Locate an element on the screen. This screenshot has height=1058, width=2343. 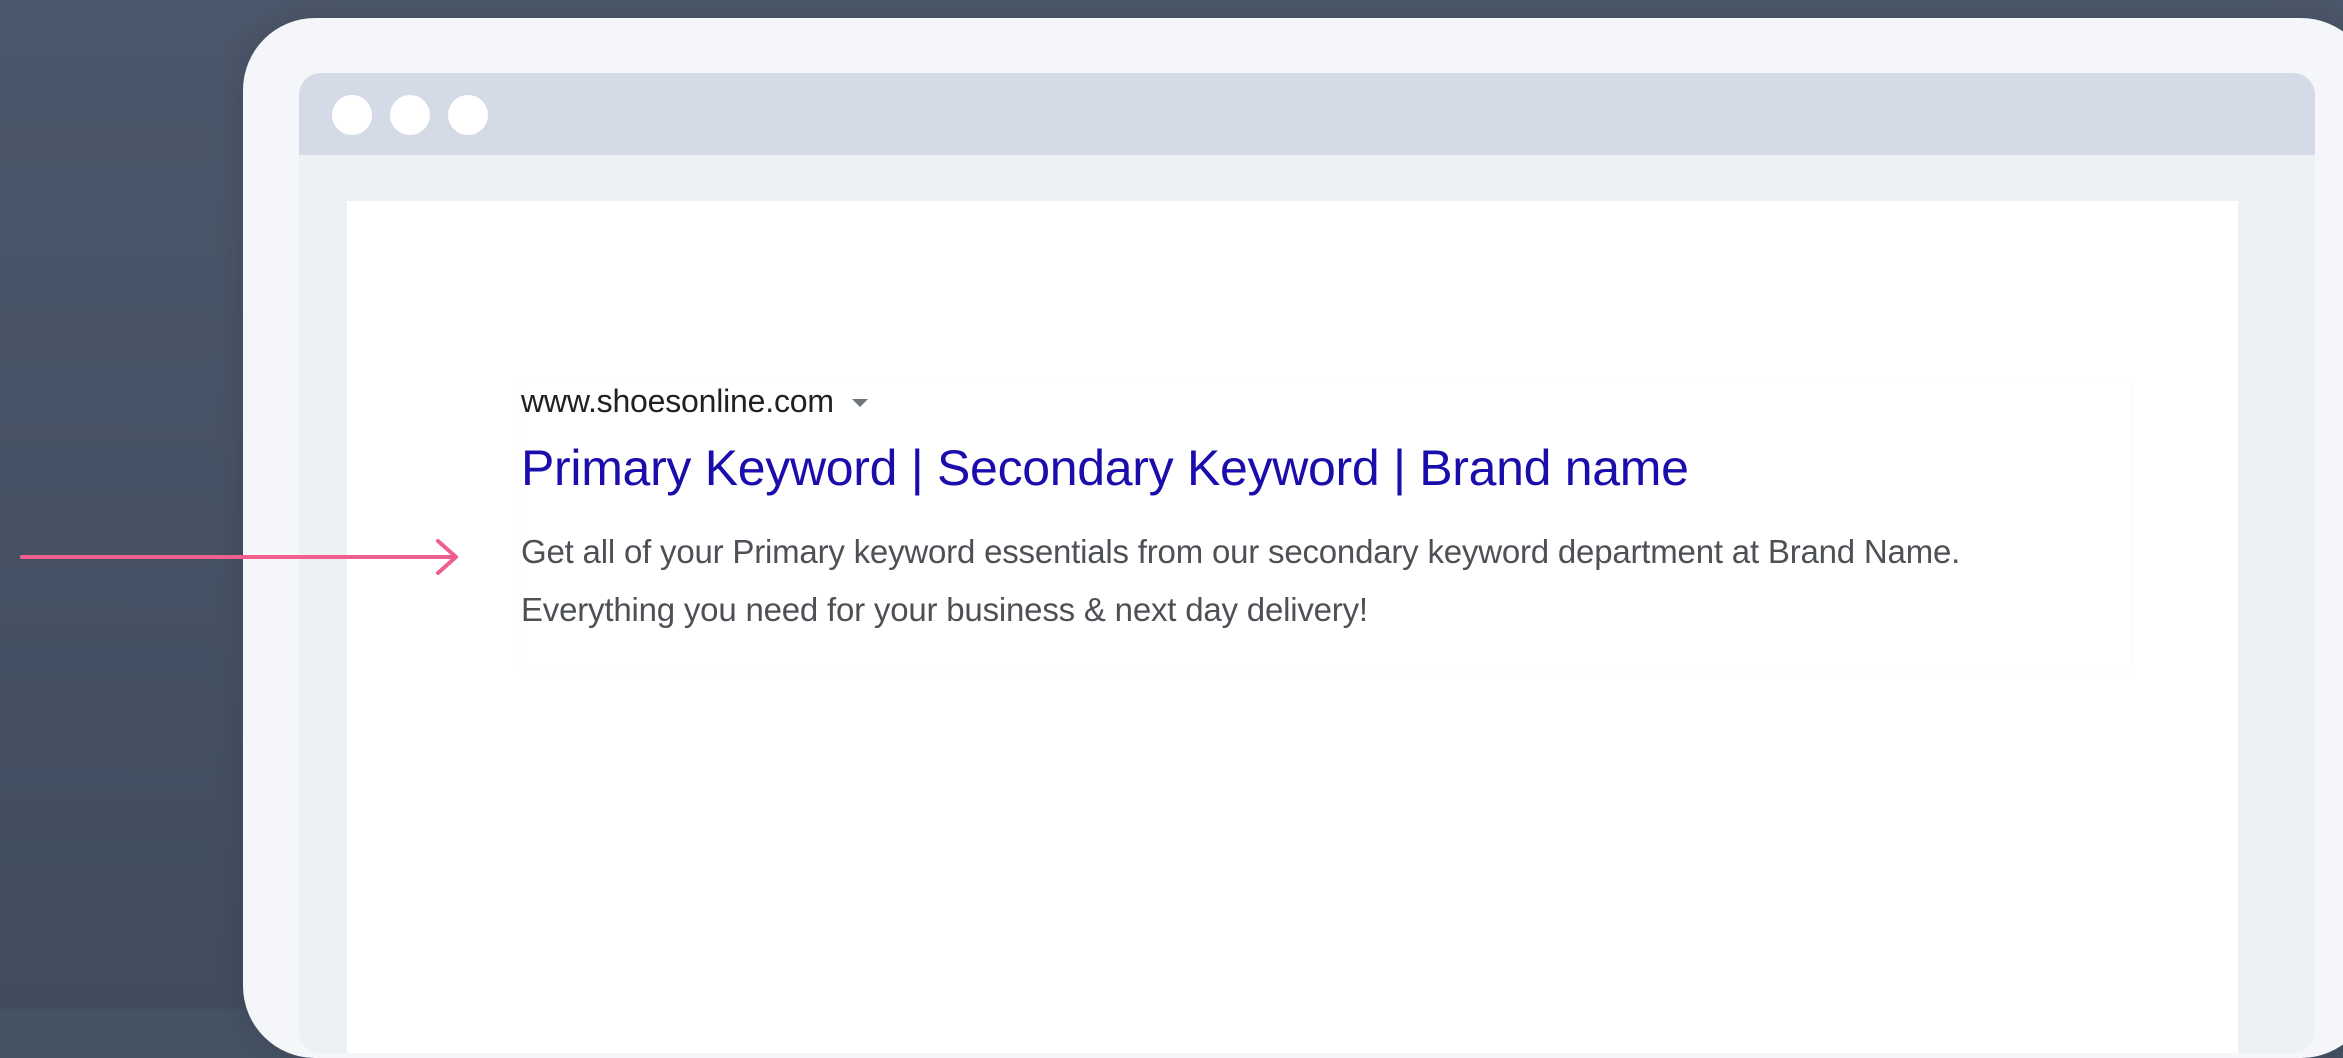
result-url-row: www.shoesonline.com is located at coordinates (694, 401).